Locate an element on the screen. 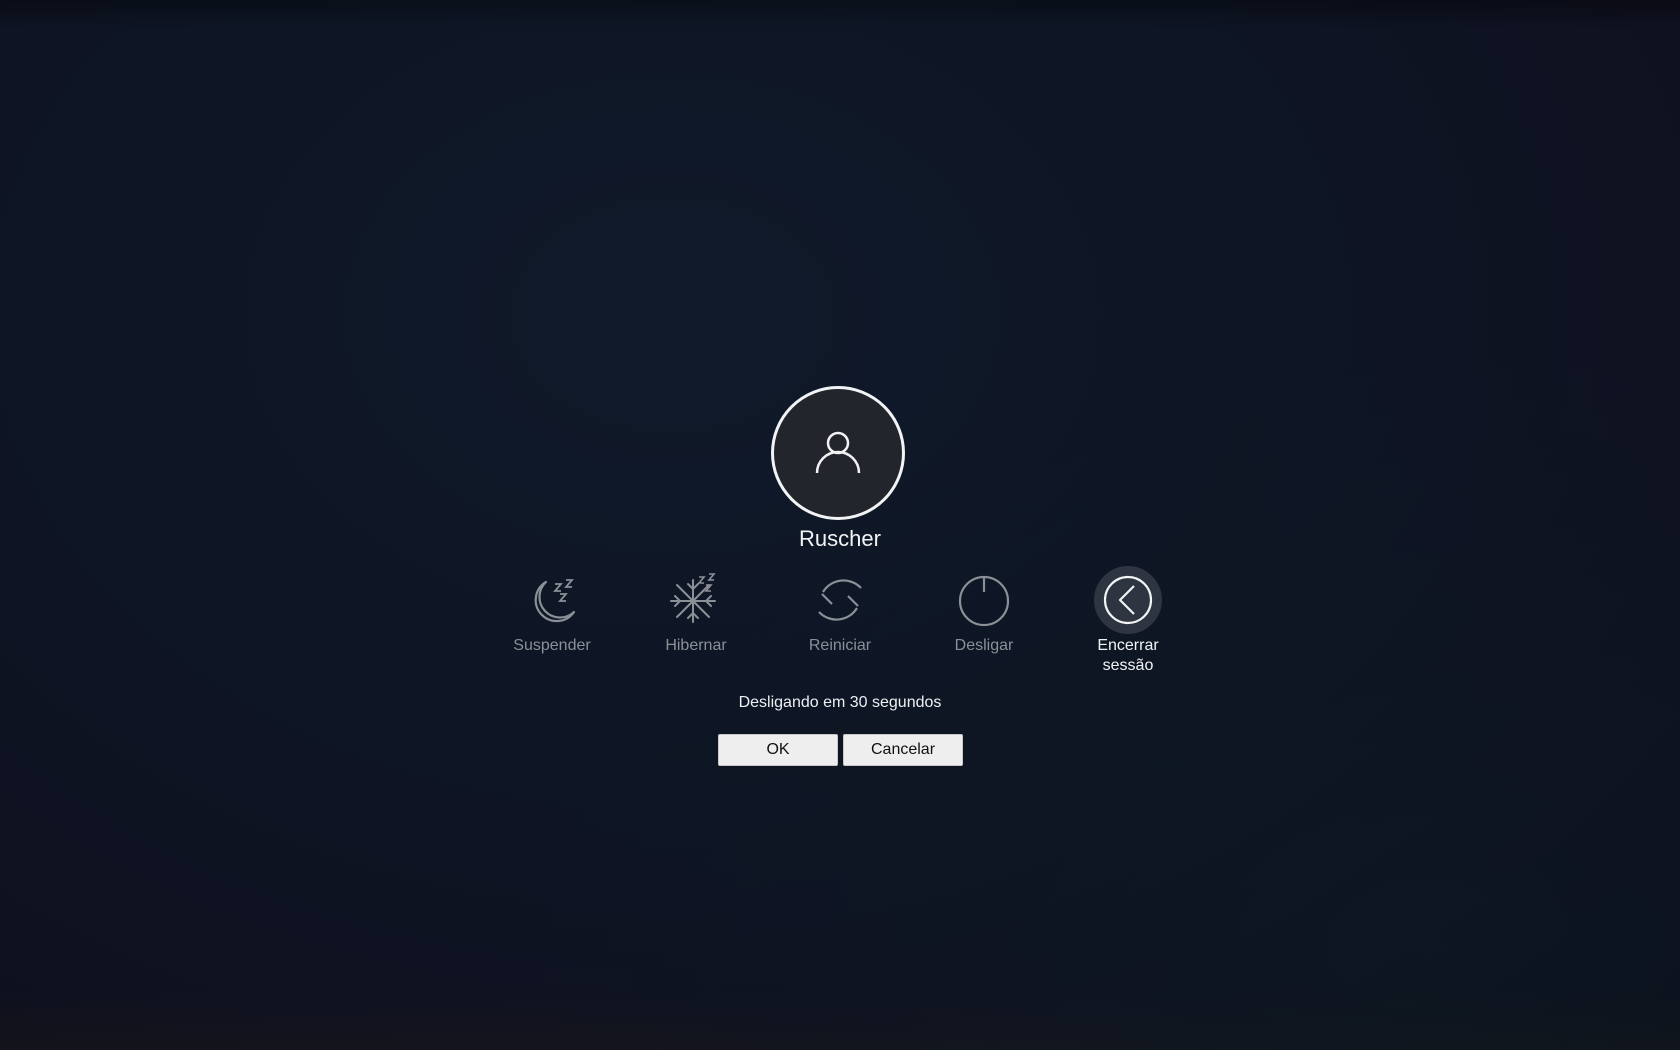 Image resolution: width=1680 pixels, height=1050 pixels. logout-label-line1: Encerrar is located at coordinates (1128, 645).